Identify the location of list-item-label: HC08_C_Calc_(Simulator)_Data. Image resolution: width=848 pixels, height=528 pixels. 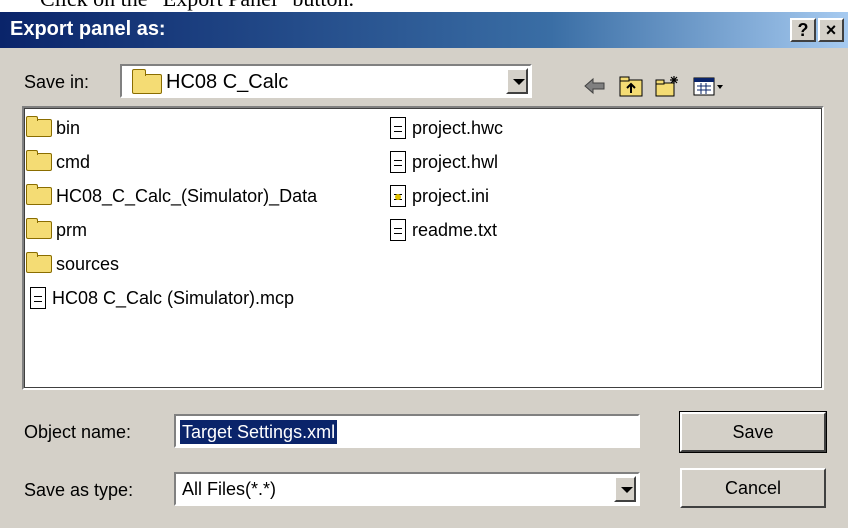
(187, 195).